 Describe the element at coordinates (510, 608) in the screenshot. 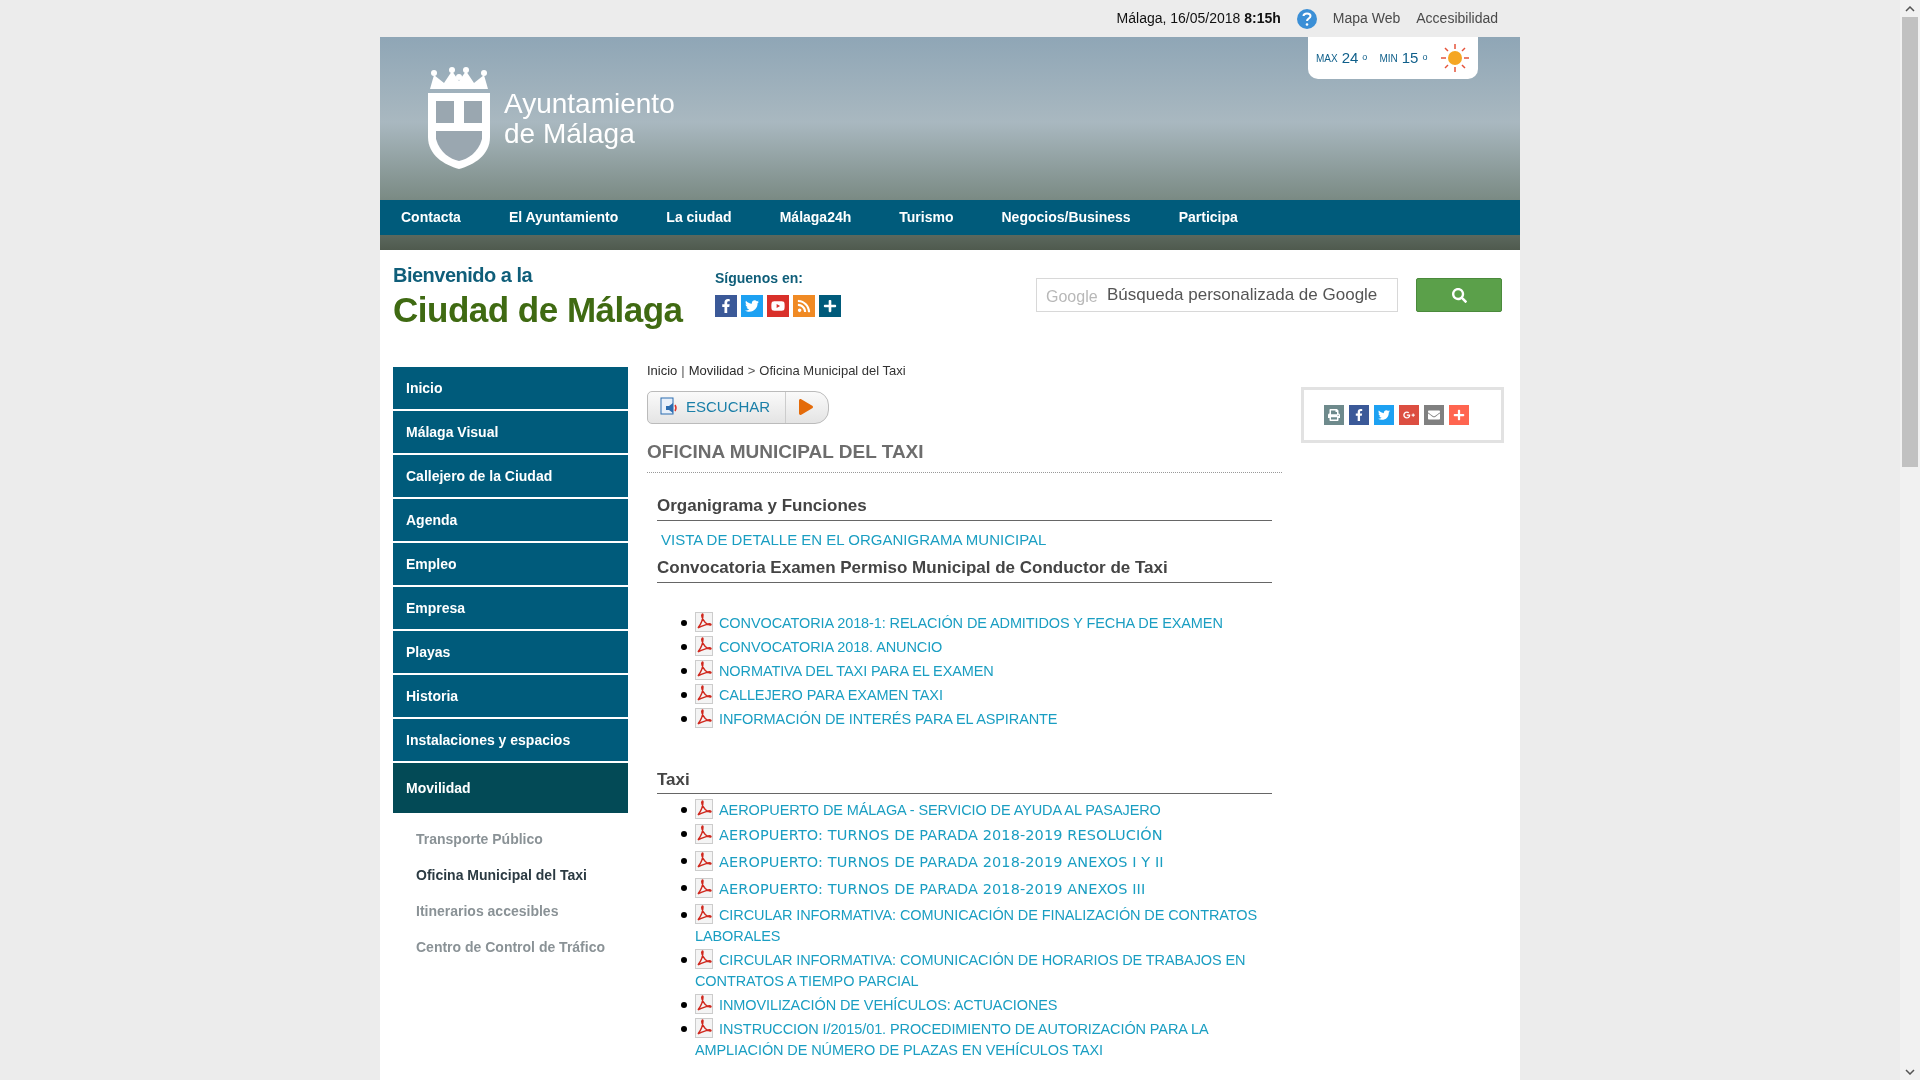

I see `sidebar-item: Empresa` at that location.